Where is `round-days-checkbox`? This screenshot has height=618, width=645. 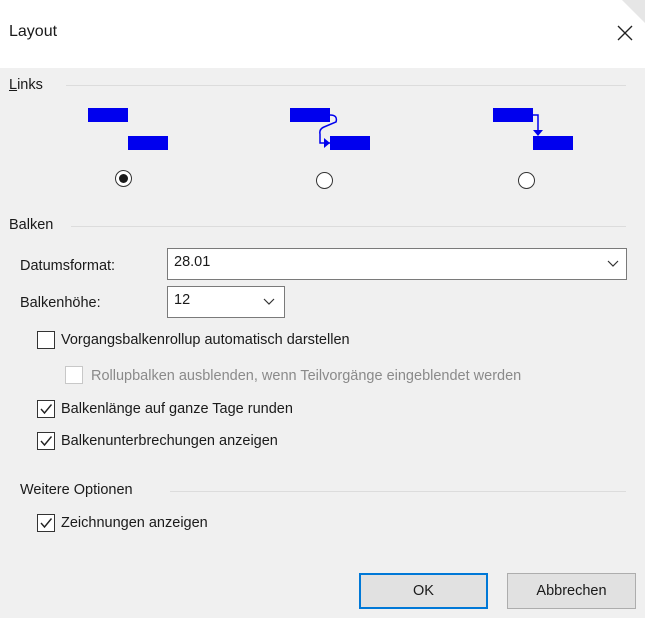 round-days-checkbox is located at coordinates (46, 409).